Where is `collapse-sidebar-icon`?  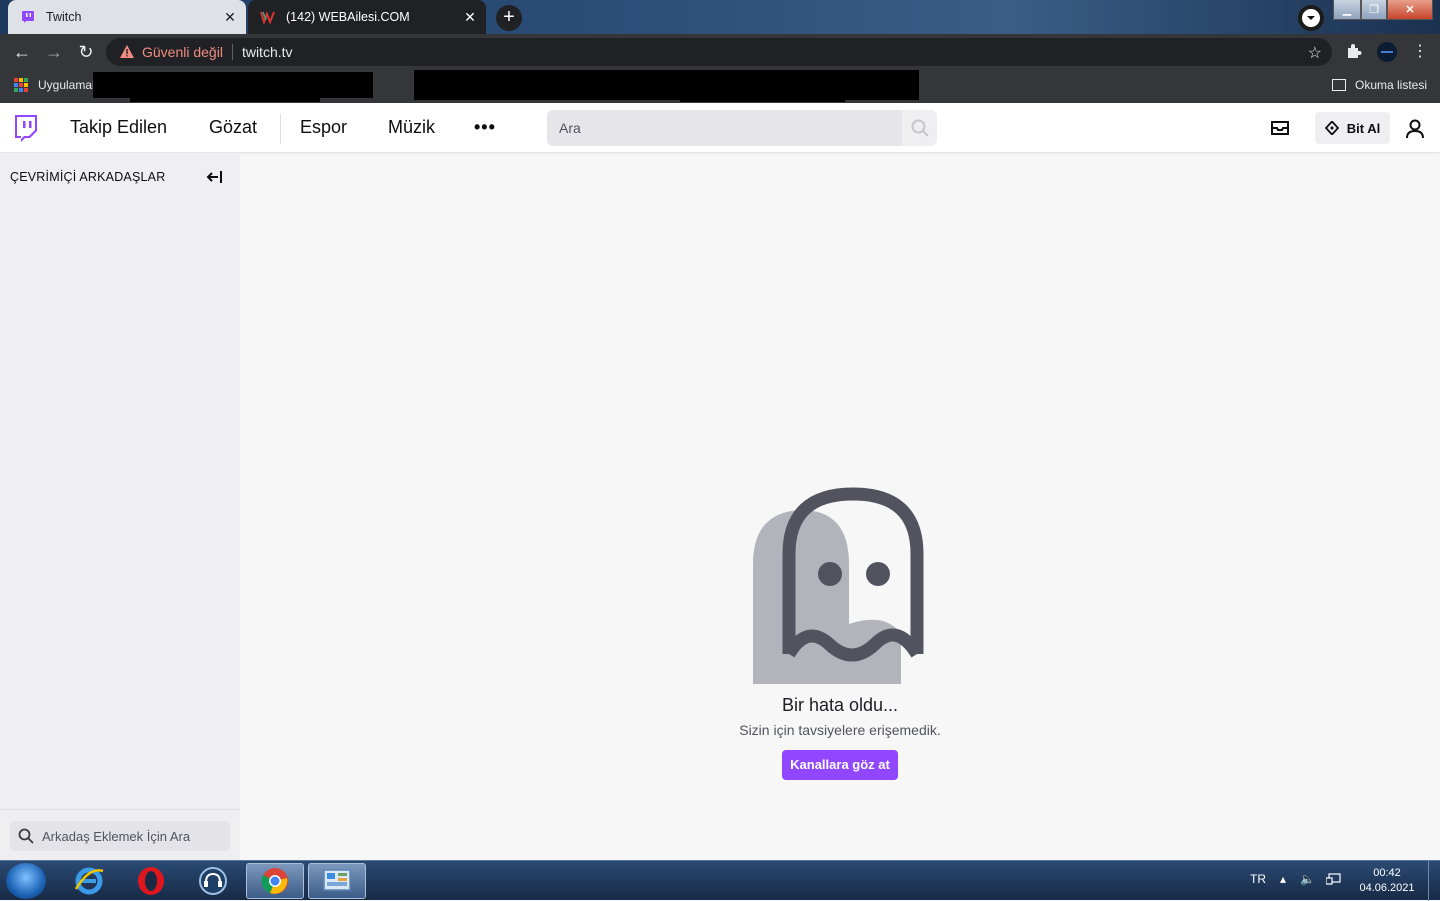
collapse-sidebar-icon is located at coordinates (215, 177).